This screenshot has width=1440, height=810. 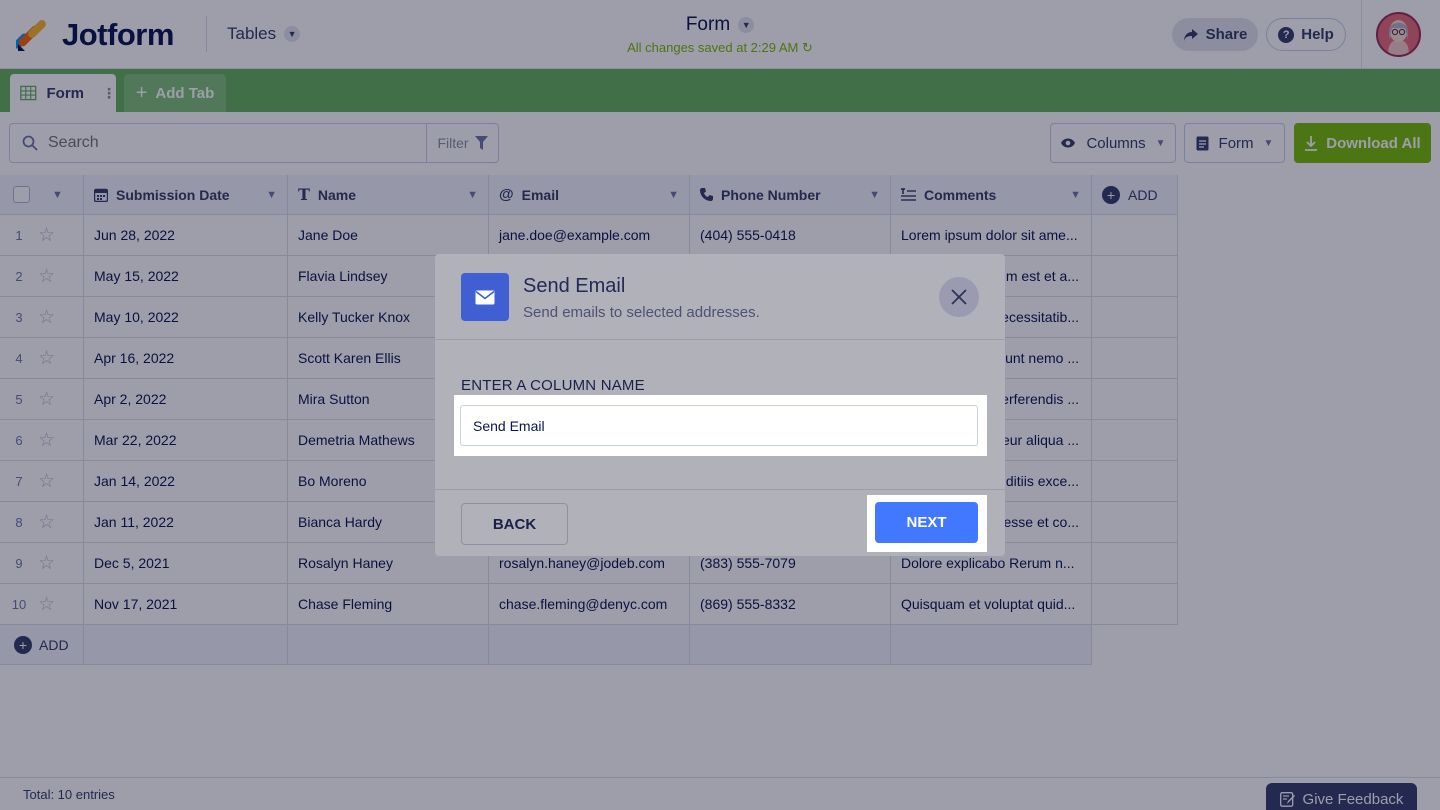 I want to click on next-button: NEXT, so click(x=926, y=522).